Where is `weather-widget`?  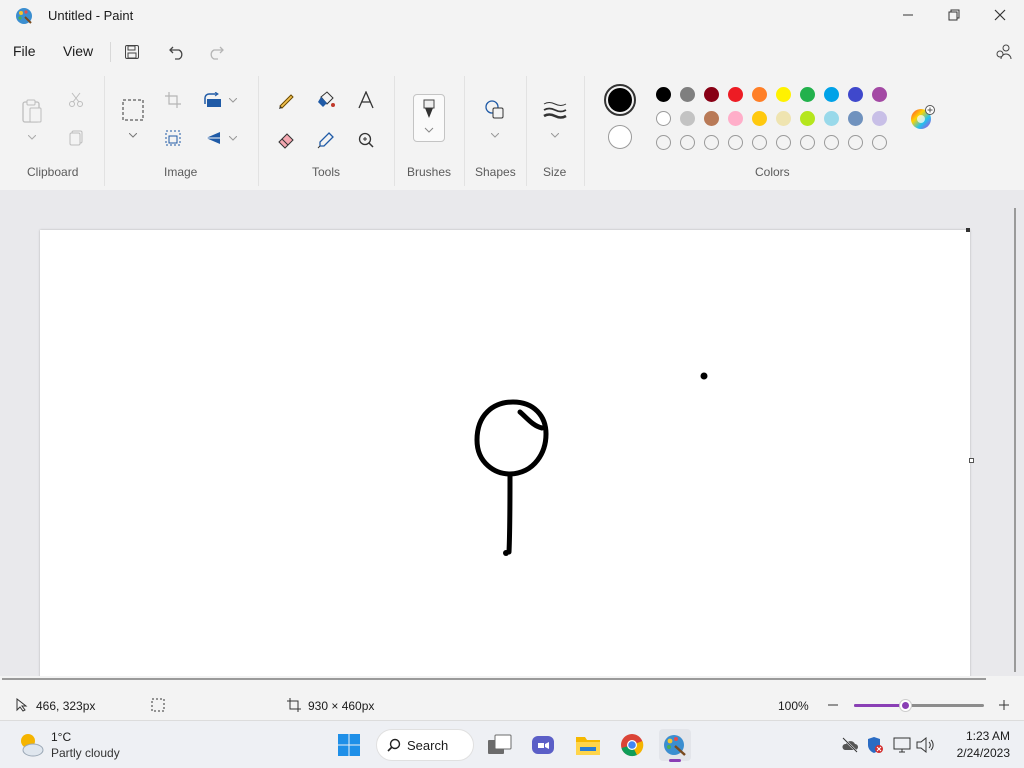 weather-widget is located at coordinates (31, 745).